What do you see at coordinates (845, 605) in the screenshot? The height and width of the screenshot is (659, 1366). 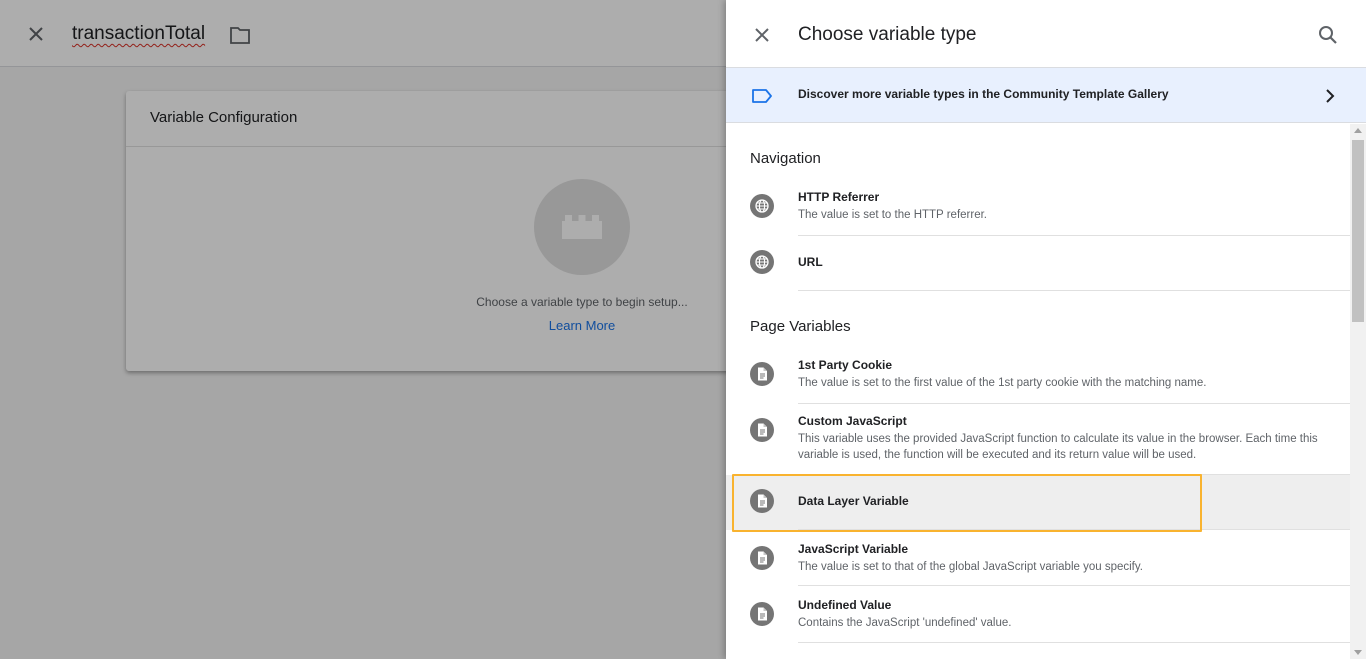 I see `item-name: Undefined Value` at bounding box center [845, 605].